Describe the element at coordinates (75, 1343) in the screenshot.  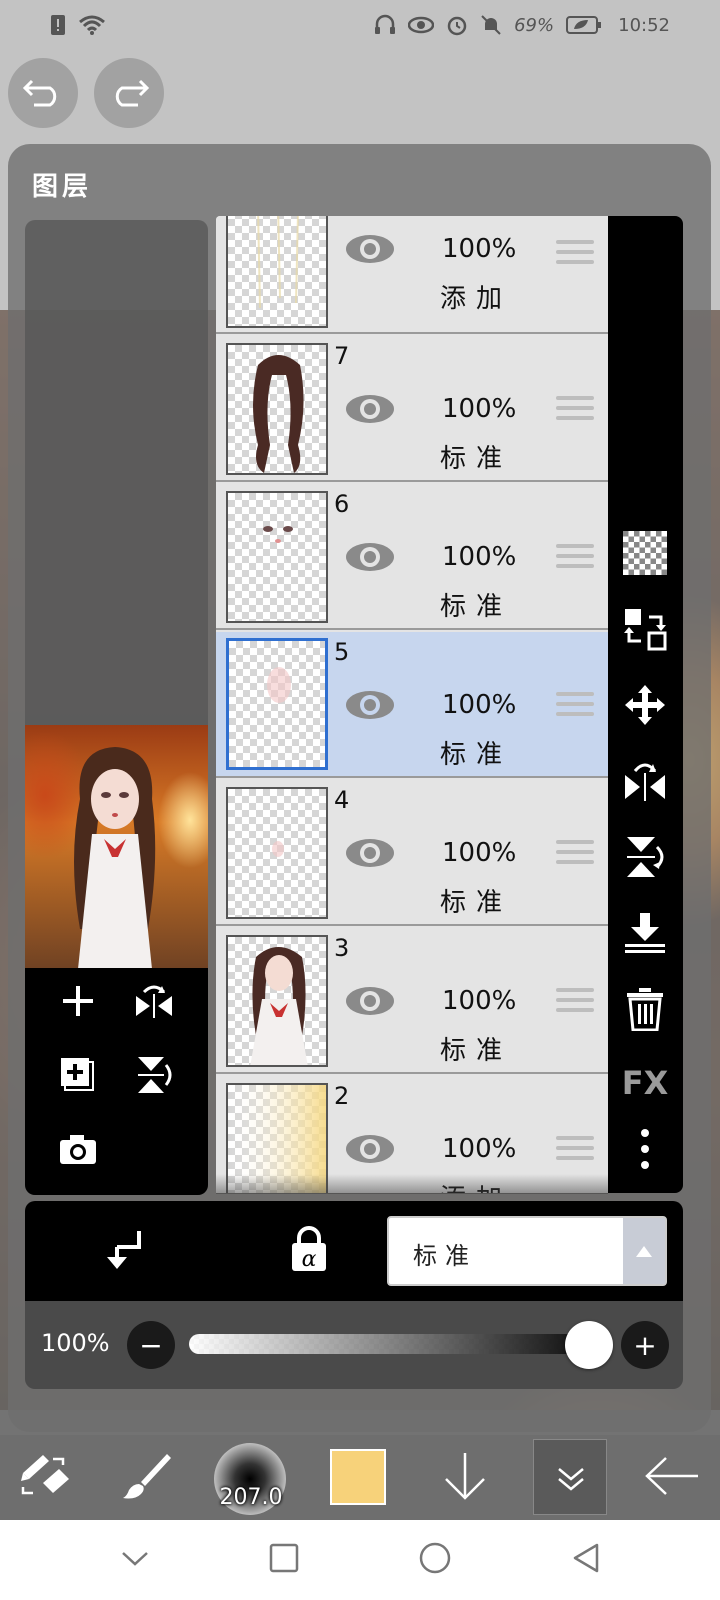
I see `opacity-label: 100%` at that location.